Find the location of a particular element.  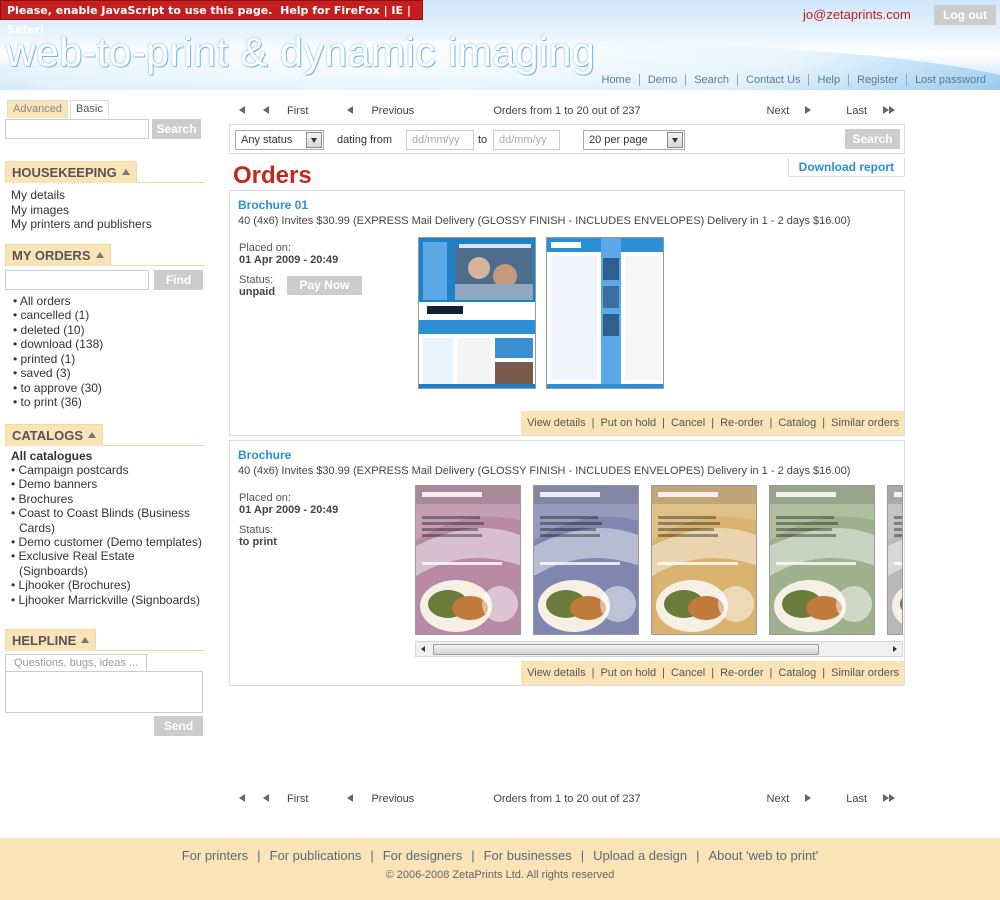

my-orders-toggle: MY ORDERS is located at coordinates (58, 254).